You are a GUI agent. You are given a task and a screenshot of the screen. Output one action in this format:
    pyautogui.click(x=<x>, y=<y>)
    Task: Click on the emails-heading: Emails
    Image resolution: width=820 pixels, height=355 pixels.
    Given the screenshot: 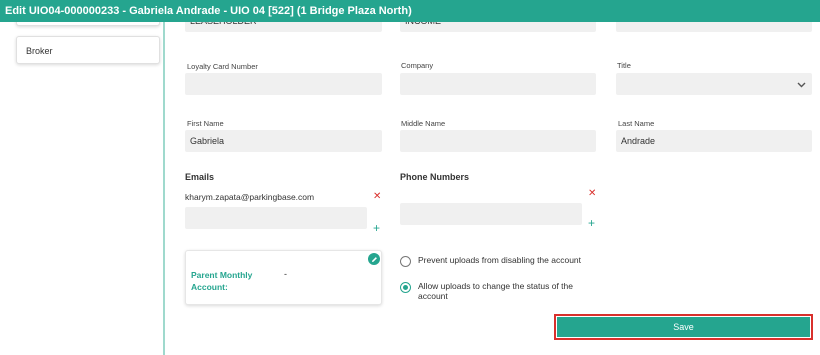 What is the action you would take?
    pyautogui.click(x=200, y=177)
    